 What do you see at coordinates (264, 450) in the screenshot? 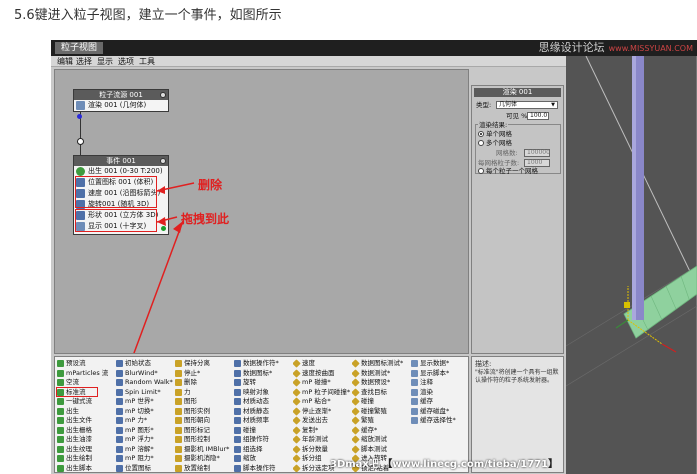
I see `depot-operator-item: 组选择` at bounding box center [264, 450].